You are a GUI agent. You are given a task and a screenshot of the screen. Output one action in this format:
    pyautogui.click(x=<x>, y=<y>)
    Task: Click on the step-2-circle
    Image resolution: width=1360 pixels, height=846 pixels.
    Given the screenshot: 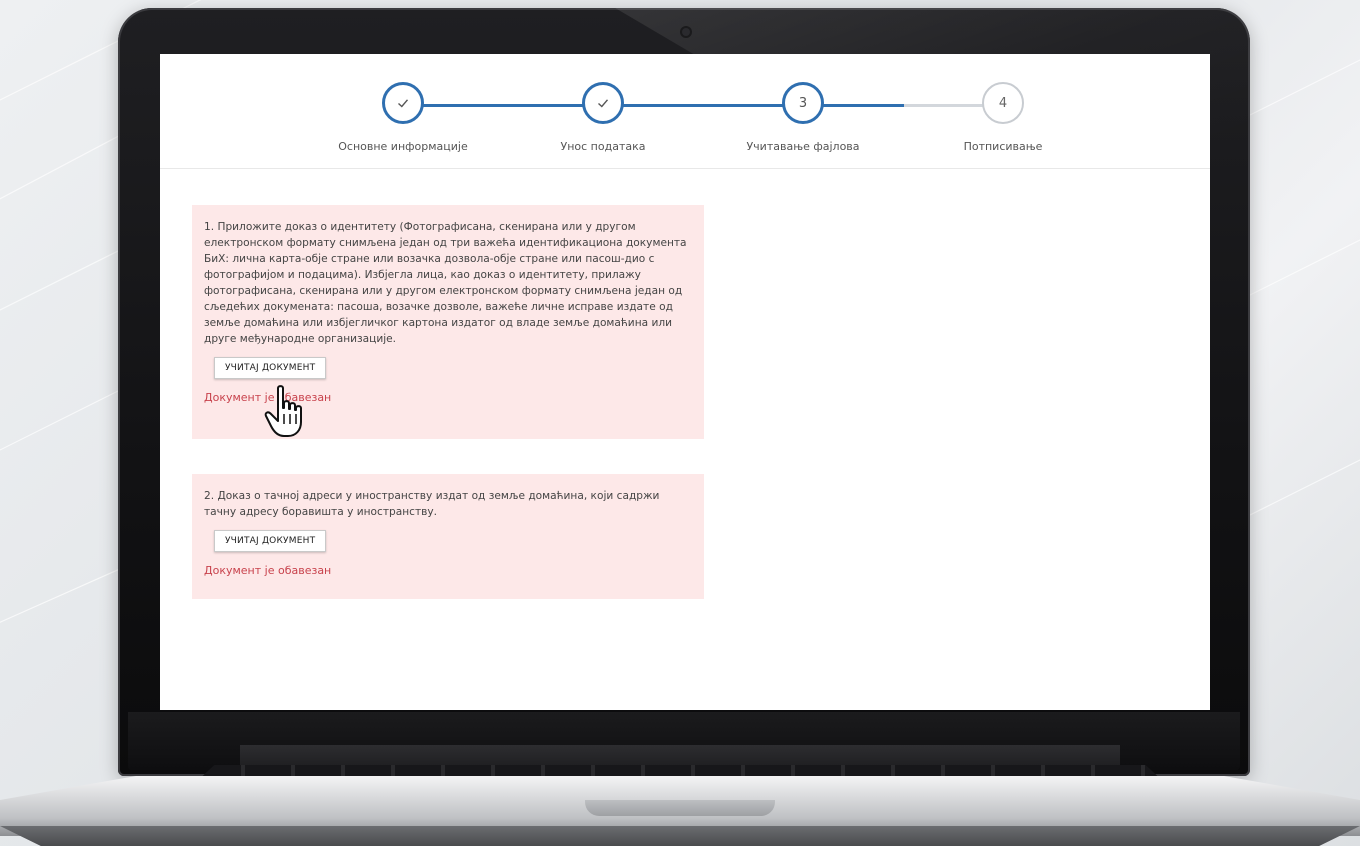 What is the action you would take?
    pyautogui.click(x=603, y=103)
    